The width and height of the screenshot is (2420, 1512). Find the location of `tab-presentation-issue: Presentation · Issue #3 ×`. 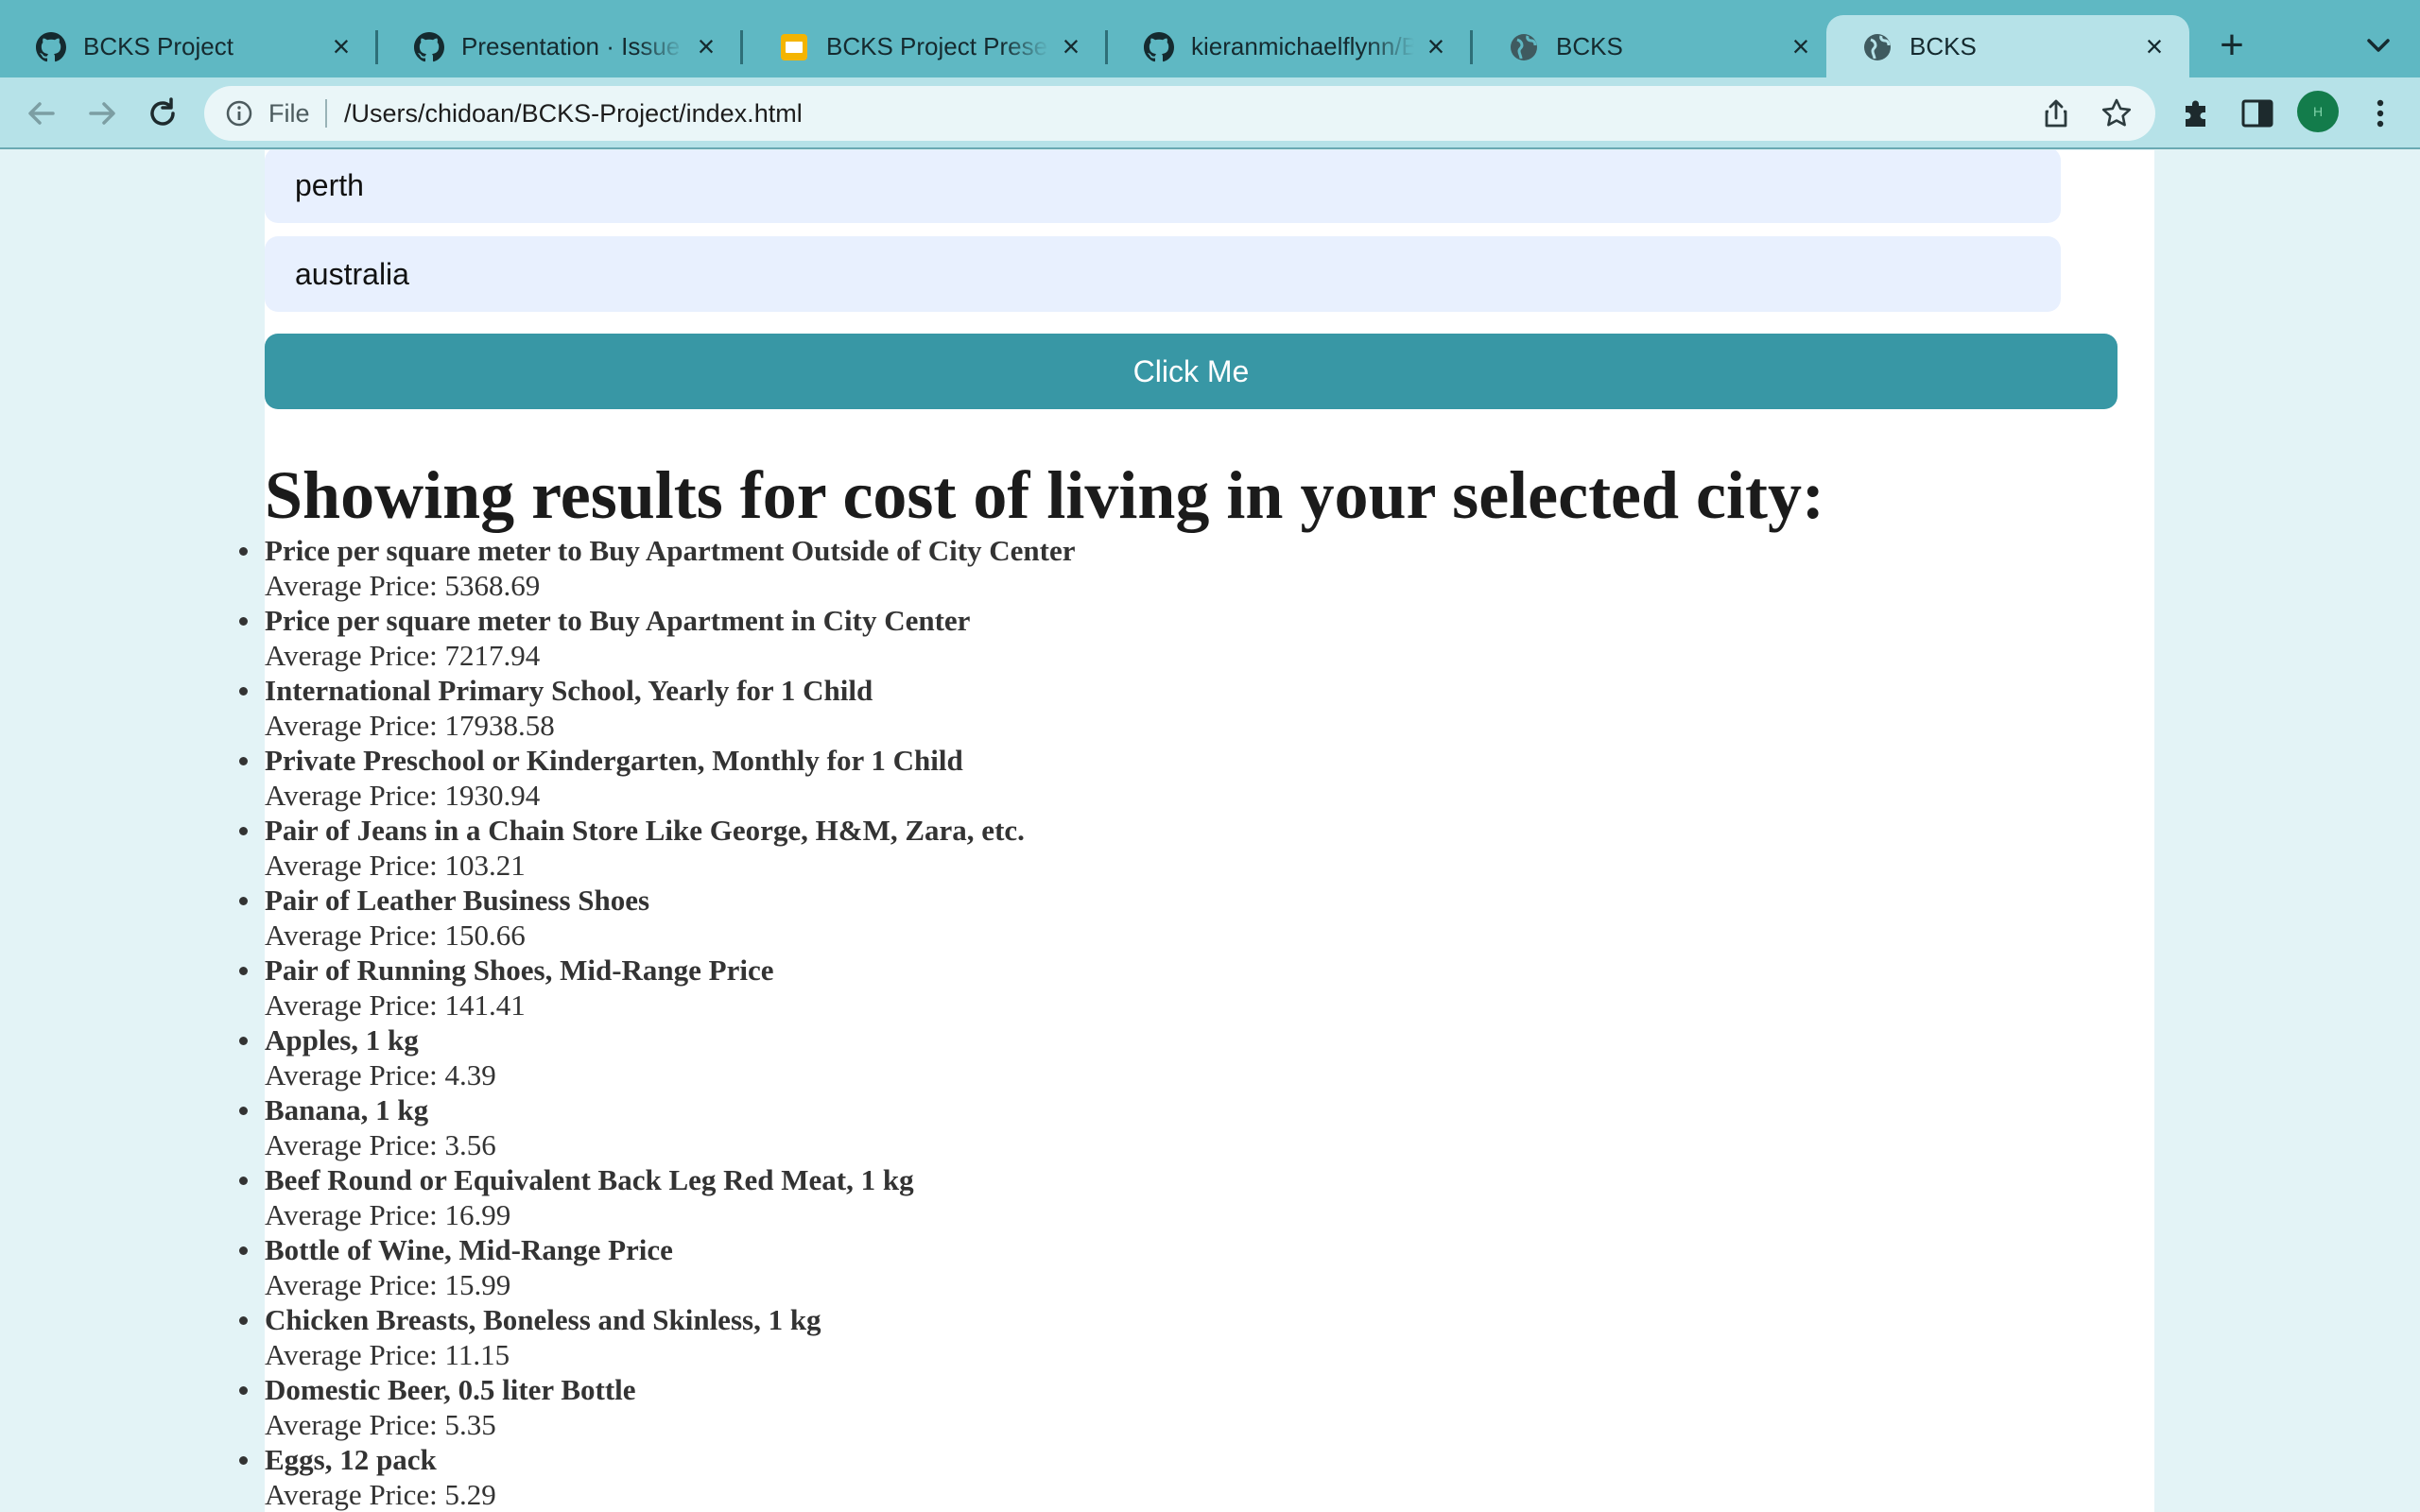

tab-presentation-issue: Presentation · Issue #3 × is located at coordinates (560, 46).